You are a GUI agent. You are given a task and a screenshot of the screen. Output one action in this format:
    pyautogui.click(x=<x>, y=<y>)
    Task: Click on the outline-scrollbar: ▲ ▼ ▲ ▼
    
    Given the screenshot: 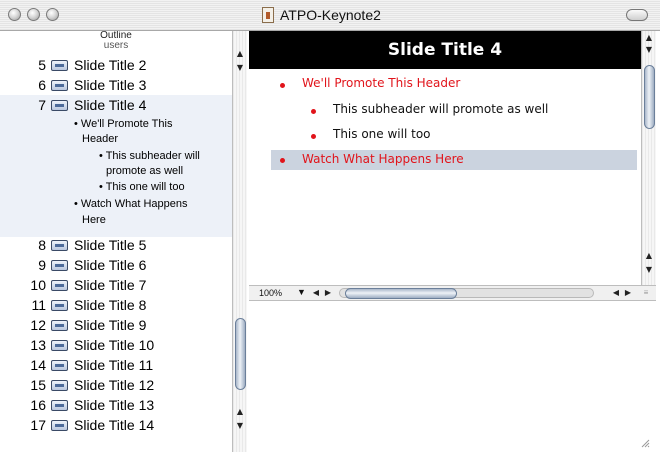 What is the action you would take?
    pyautogui.click(x=239, y=241)
    